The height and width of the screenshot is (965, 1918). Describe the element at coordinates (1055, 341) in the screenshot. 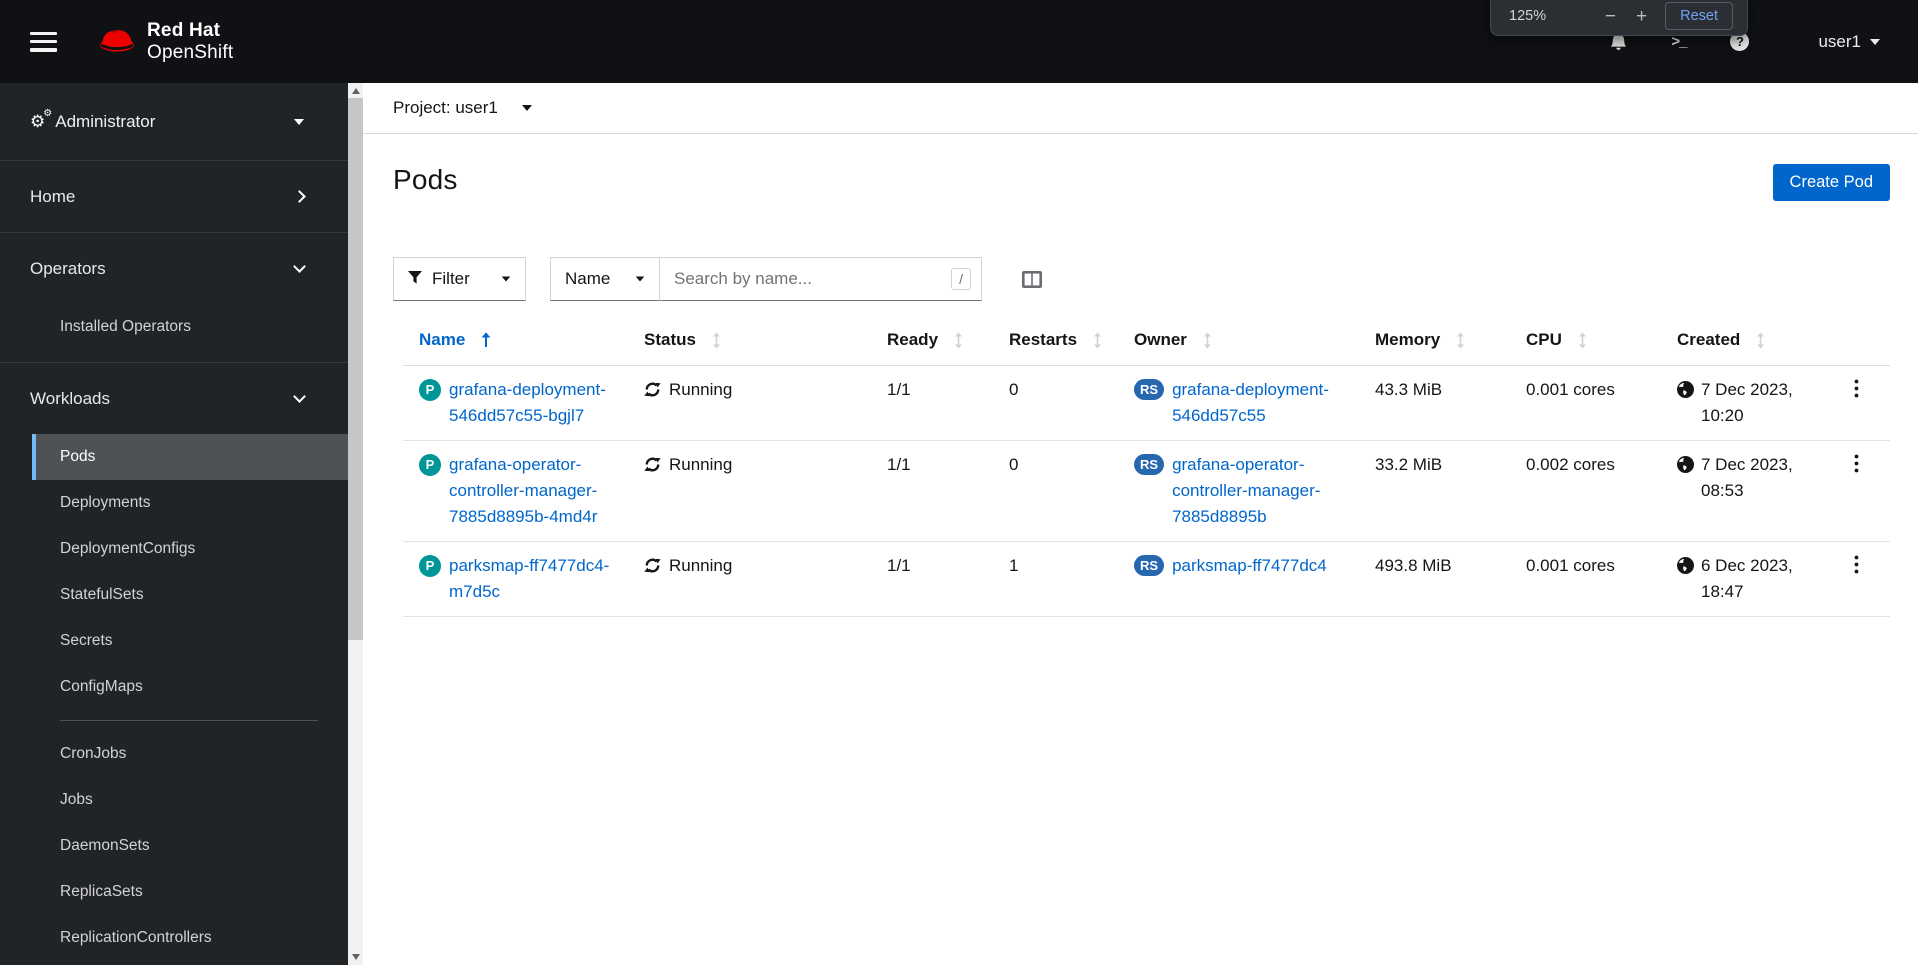

I see `column-header-restarts: Restarts` at that location.